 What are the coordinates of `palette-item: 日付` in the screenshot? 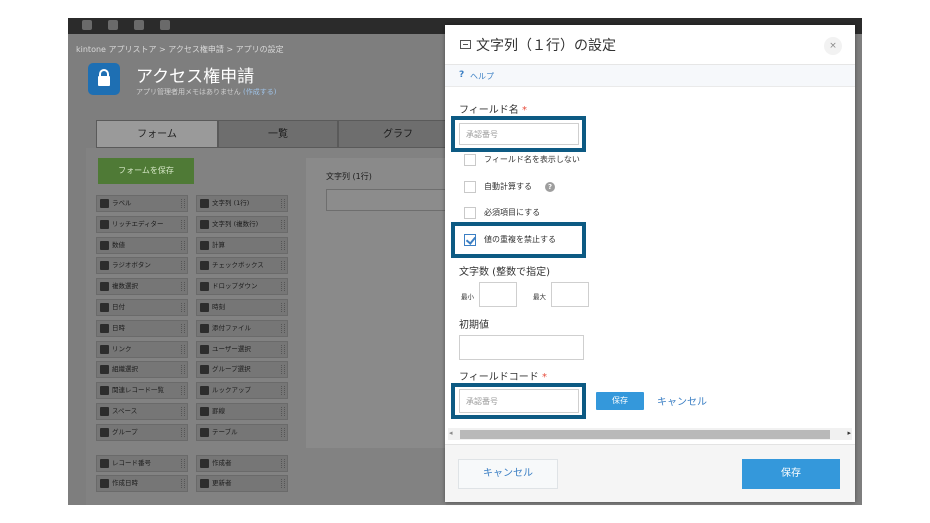 It's located at (142, 307).